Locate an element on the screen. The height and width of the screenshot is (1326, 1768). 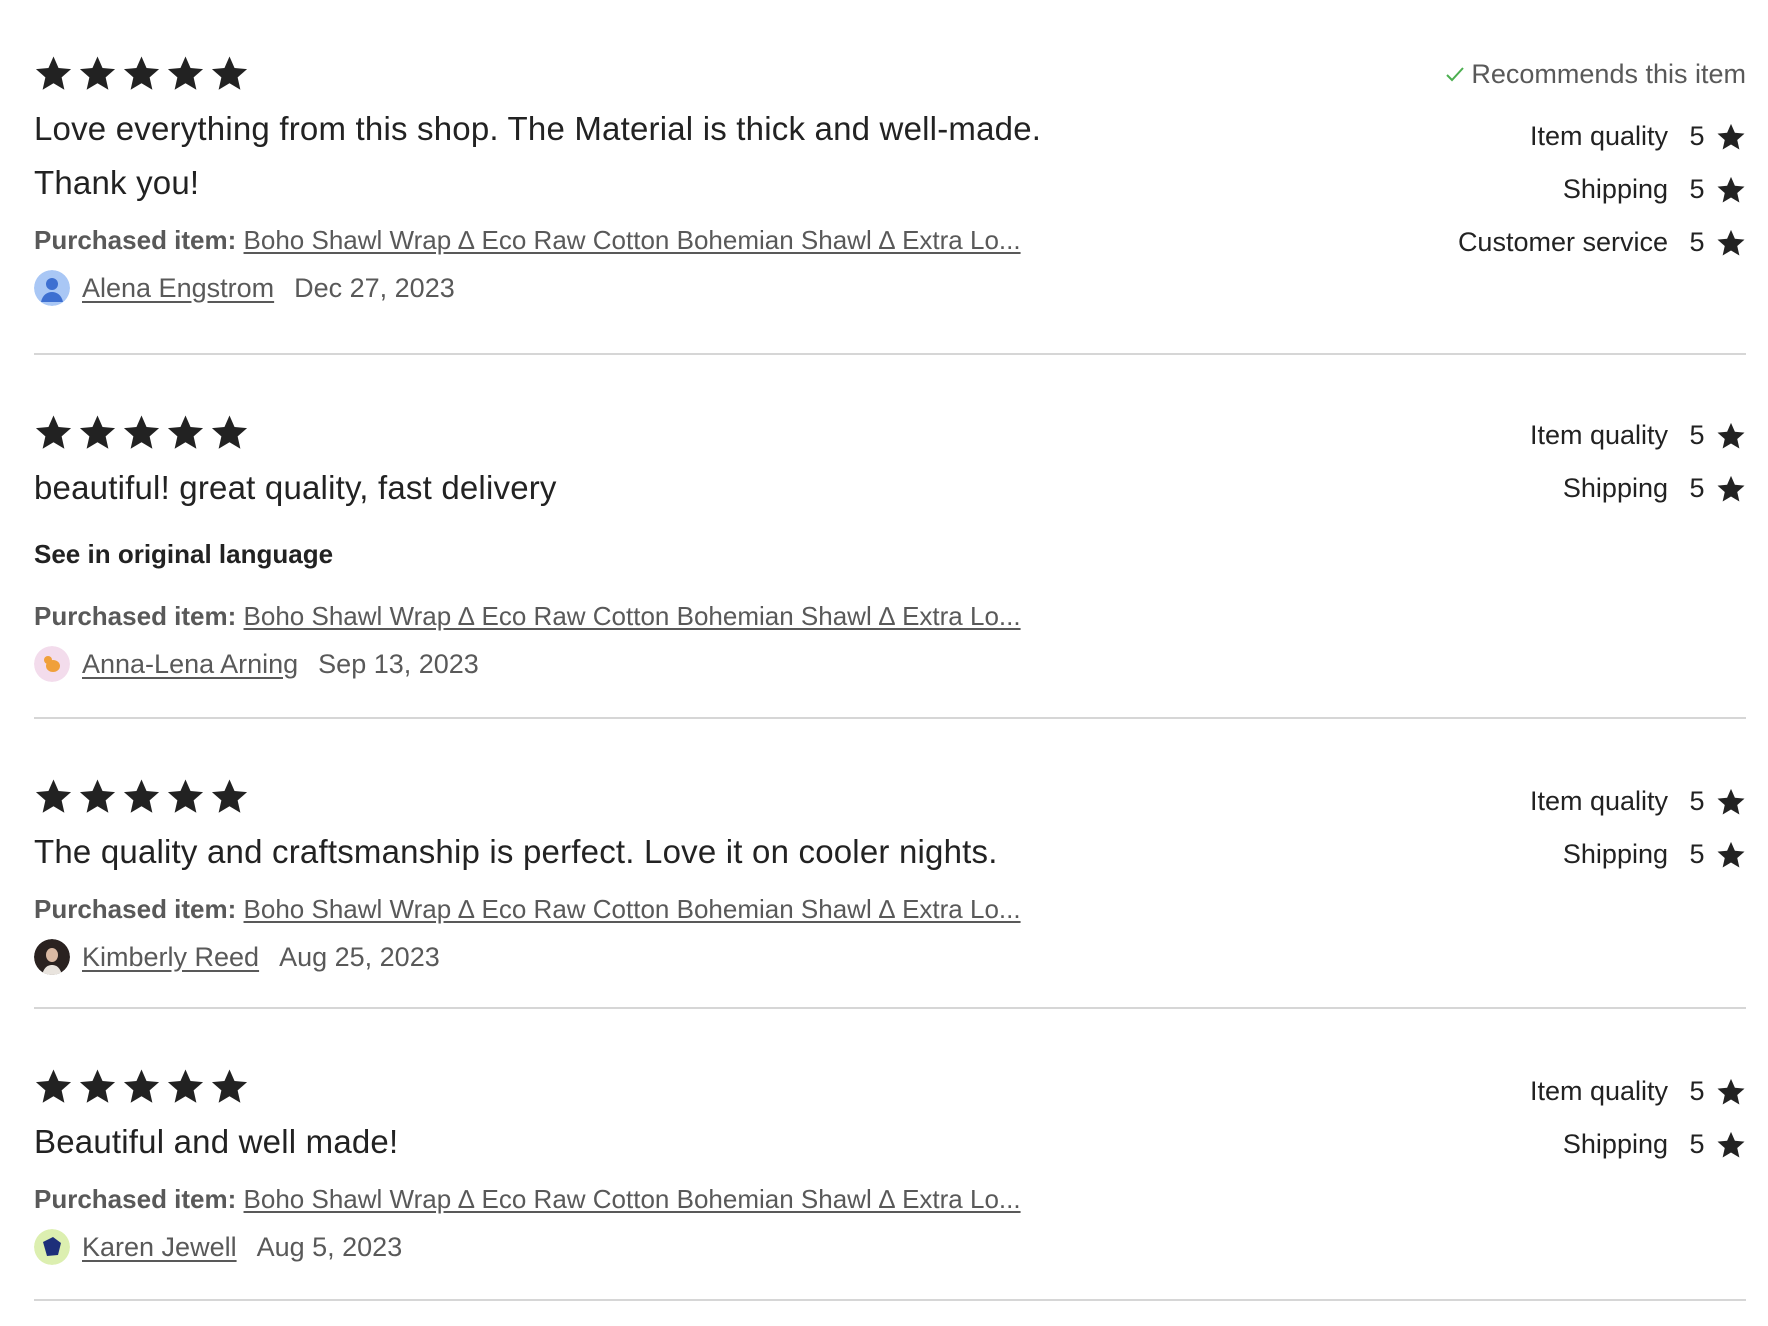
review-meta: Karen Jewell Aug 5, 2023 is located at coordinates (584, 1247).